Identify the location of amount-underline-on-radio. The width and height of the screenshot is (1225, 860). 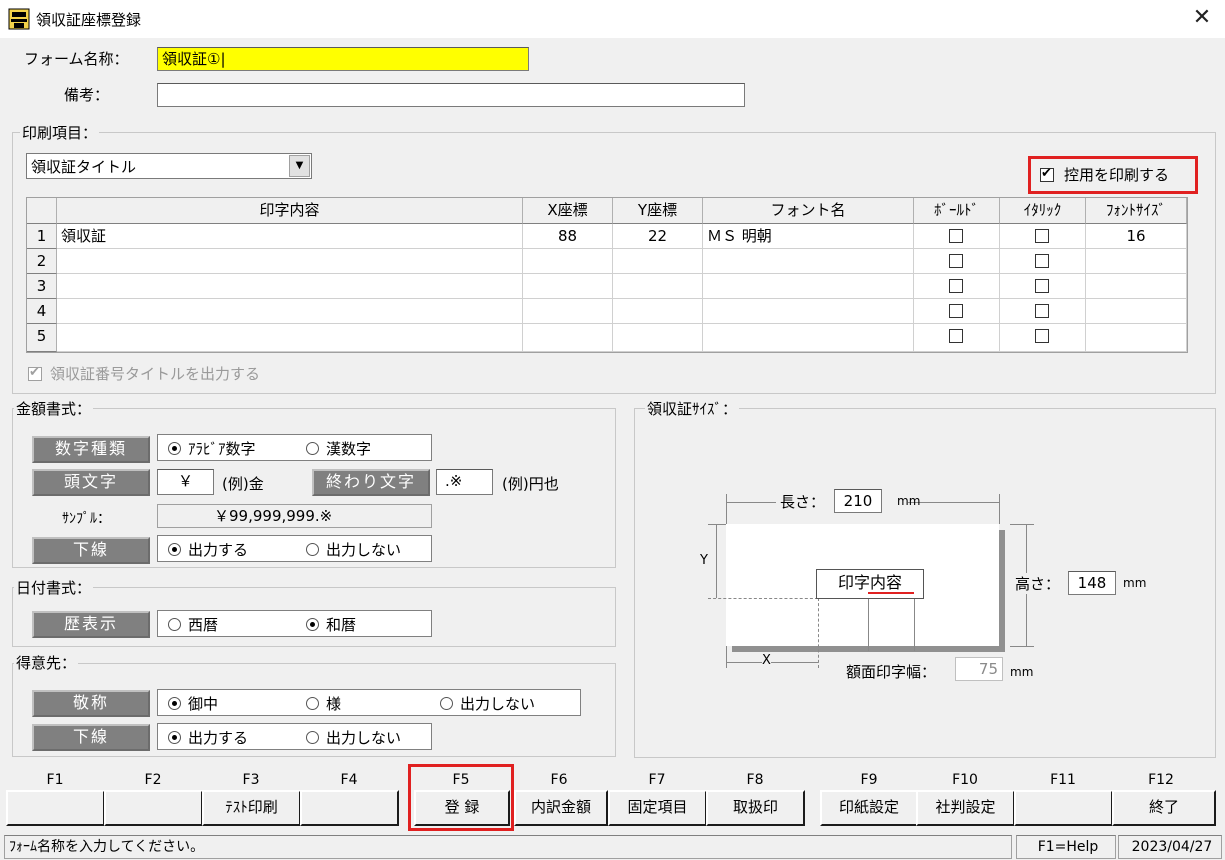
(174, 549).